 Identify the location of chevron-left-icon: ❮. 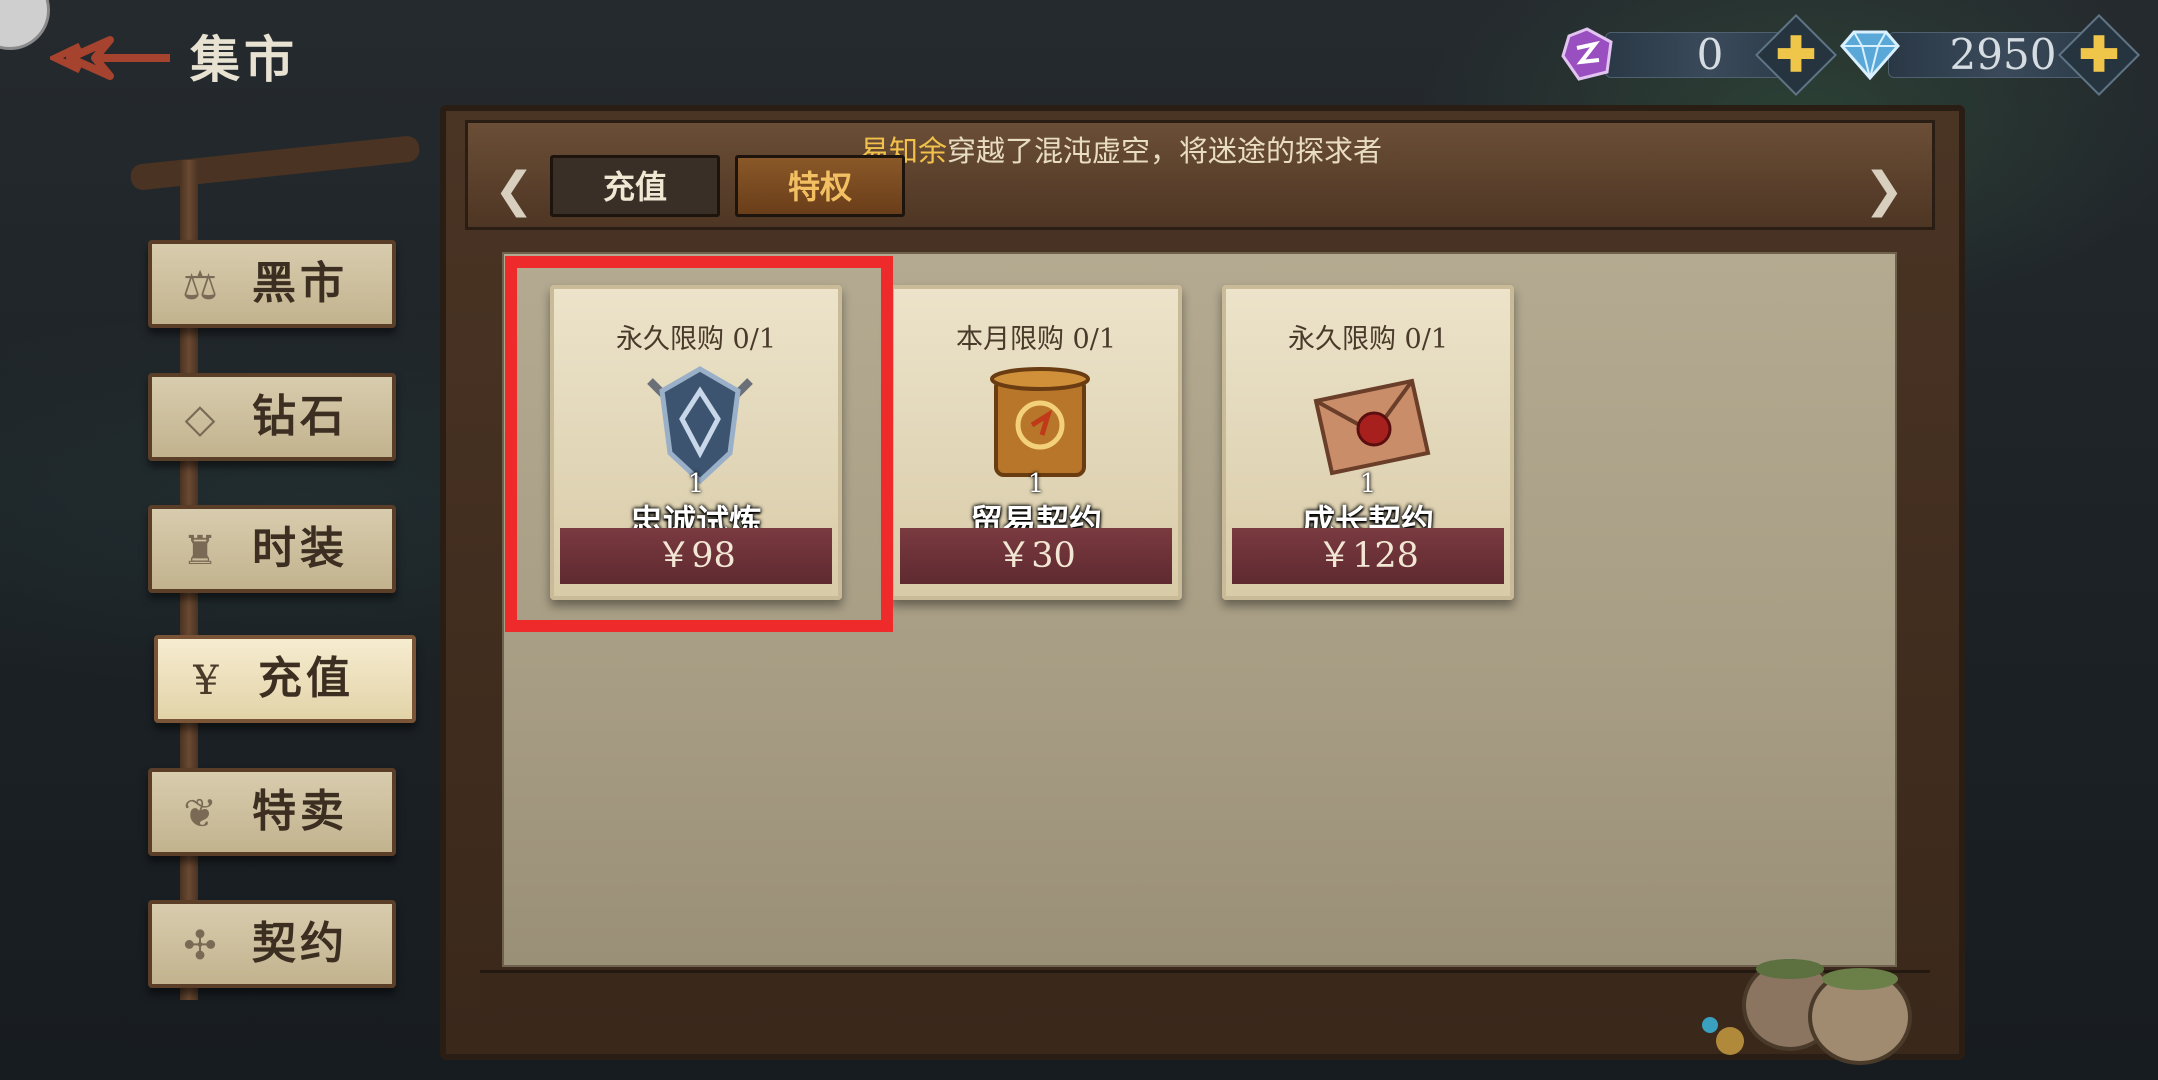
(514, 190).